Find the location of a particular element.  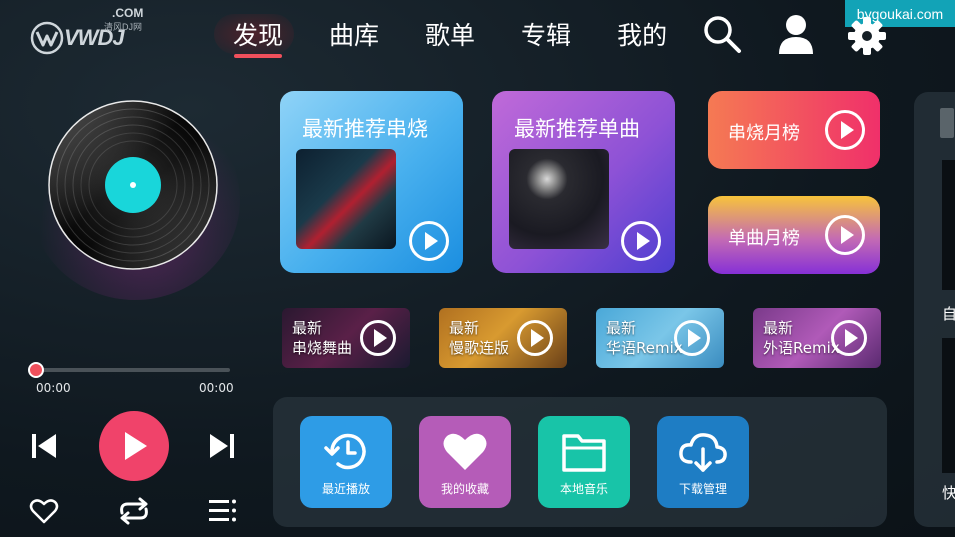

side-panel-thumb-top is located at coordinates (948, 225).